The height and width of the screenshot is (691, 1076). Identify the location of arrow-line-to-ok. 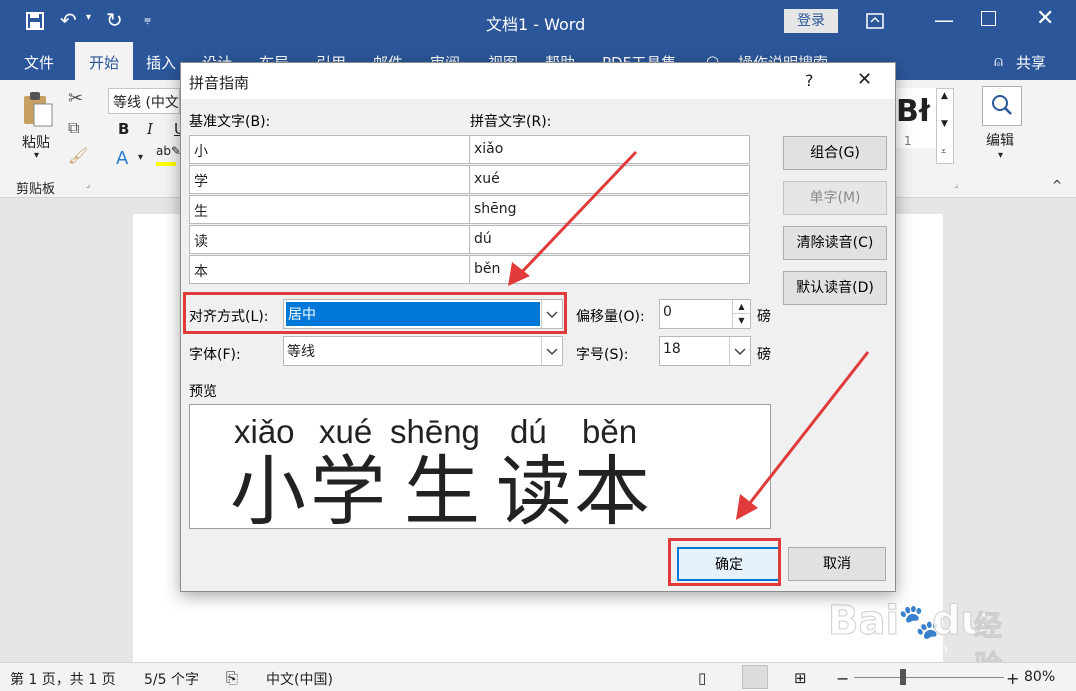
(807, 430).